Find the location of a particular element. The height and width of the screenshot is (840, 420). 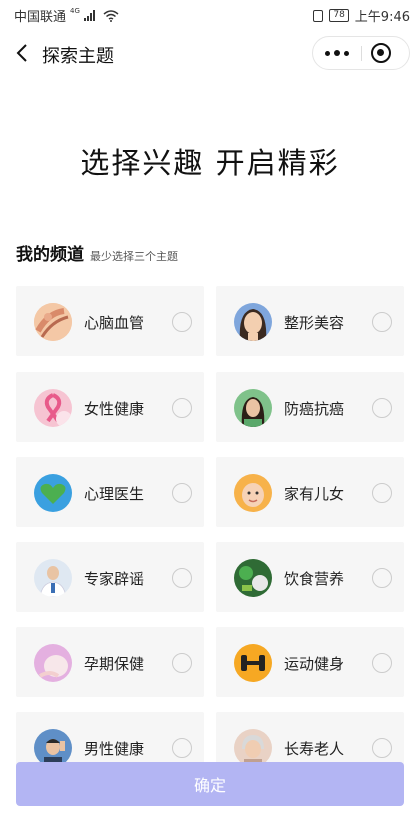

topic-label: 专家辟谣 is located at coordinates (114, 579).